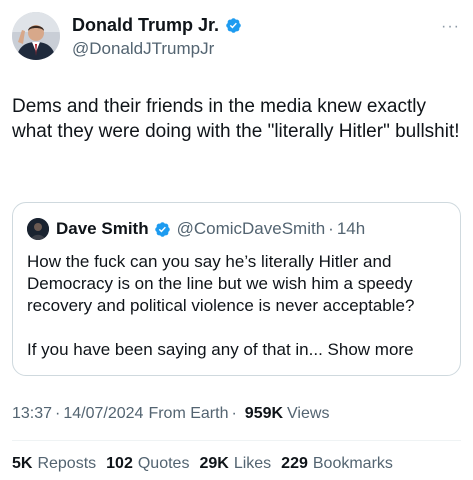 The image size is (473, 480). What do you see at coordinates (119, 463) in the screenshot?
I see `quotes-count: 102` at bounding box center [119, 463].